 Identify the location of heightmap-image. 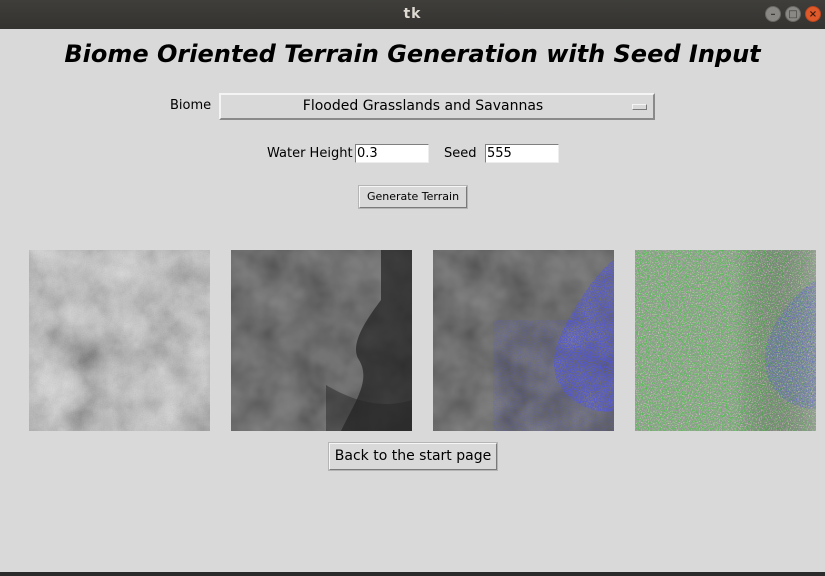
(119, 340).